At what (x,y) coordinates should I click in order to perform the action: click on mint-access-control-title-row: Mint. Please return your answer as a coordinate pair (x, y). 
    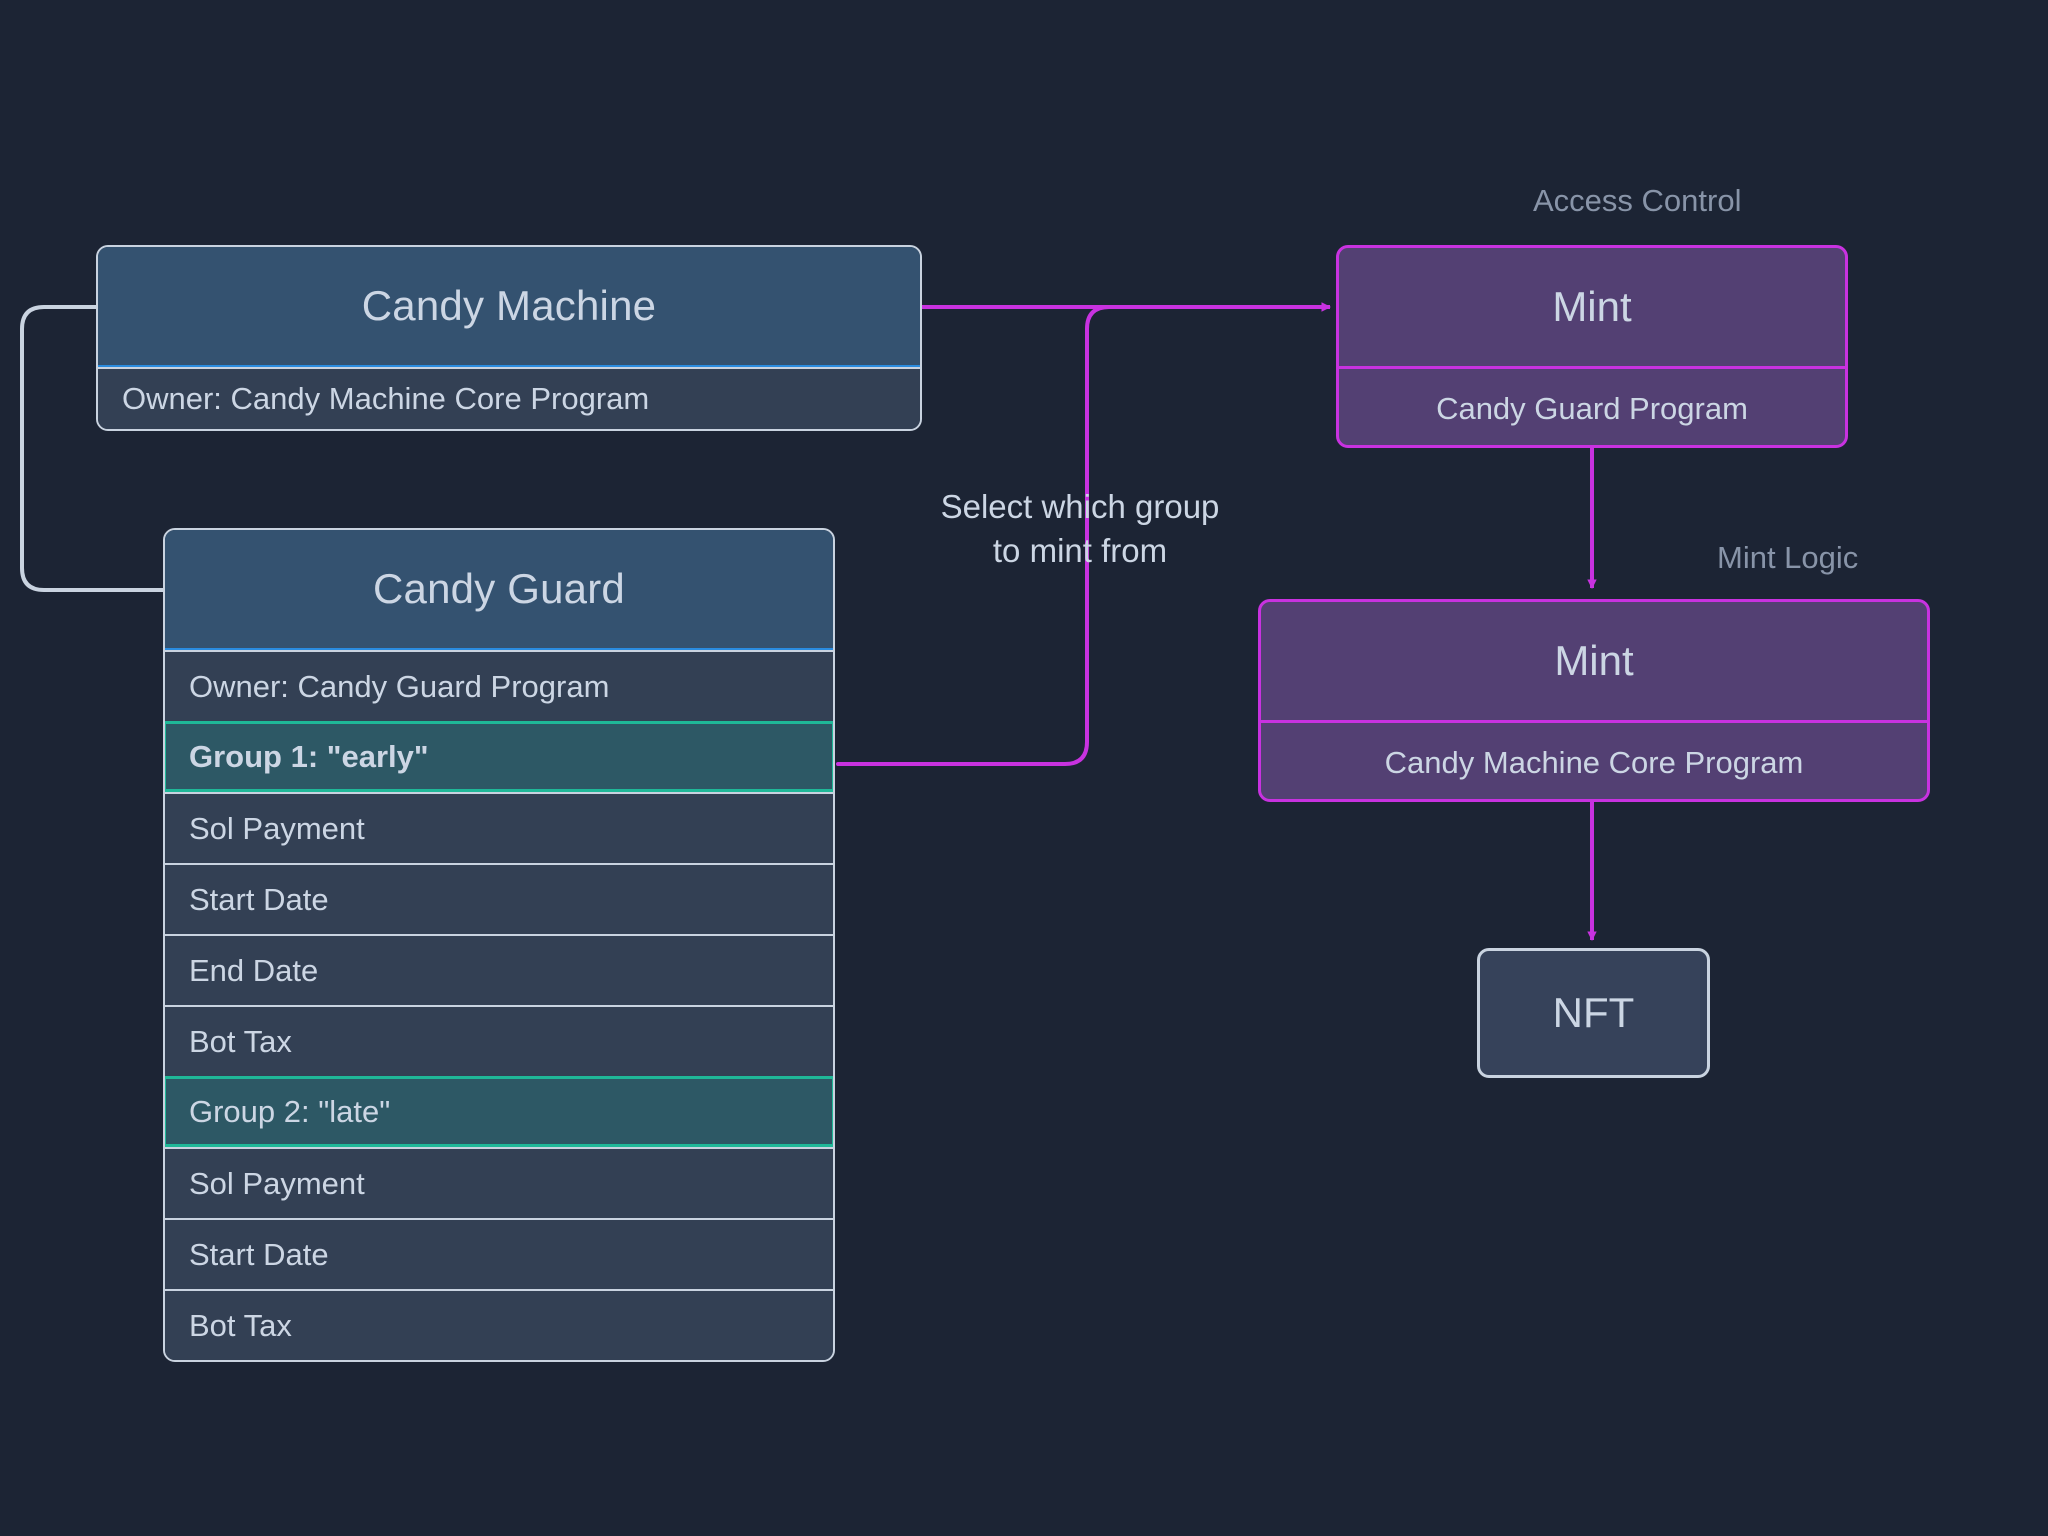
    Looking at the image, I should click on (1592, 308).